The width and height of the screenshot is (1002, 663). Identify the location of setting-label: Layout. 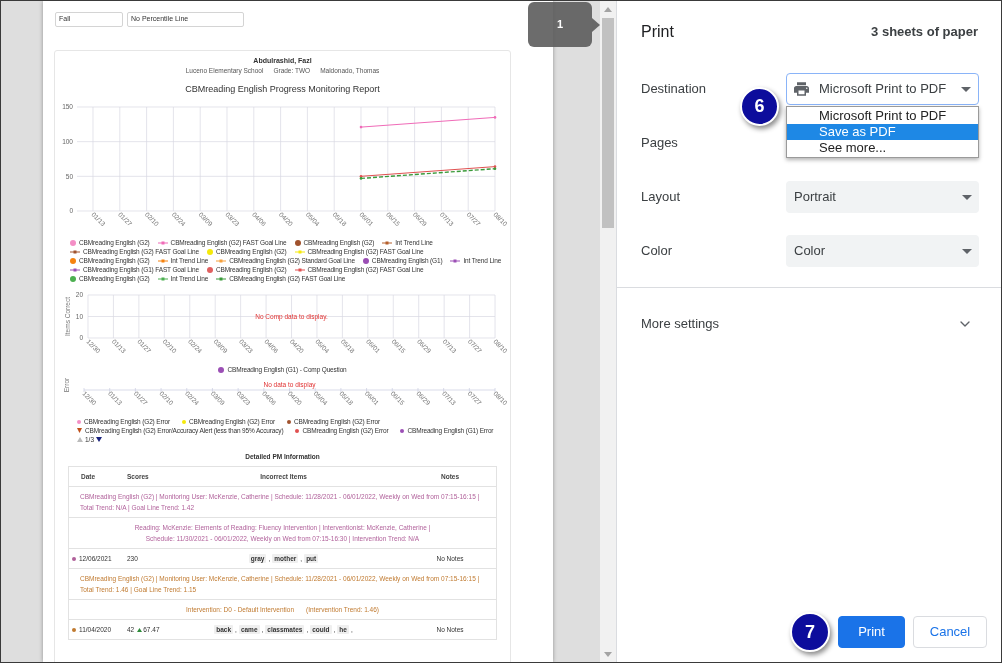
(661, 197).